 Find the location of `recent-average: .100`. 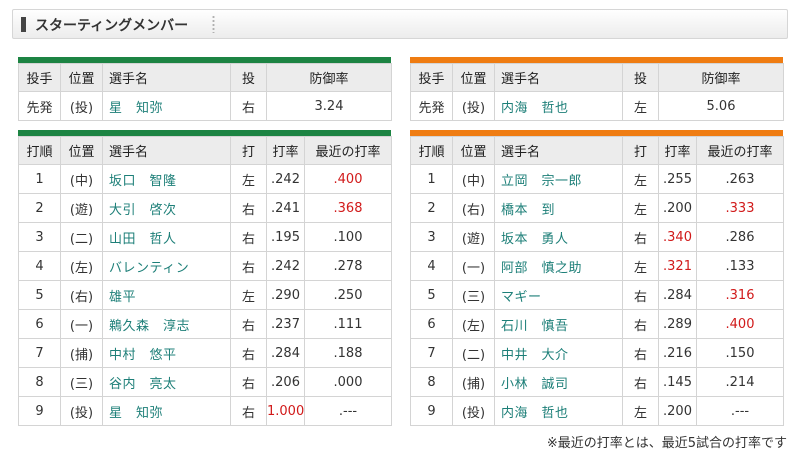

recent-average: .100 is located at coordinates (348, 237).